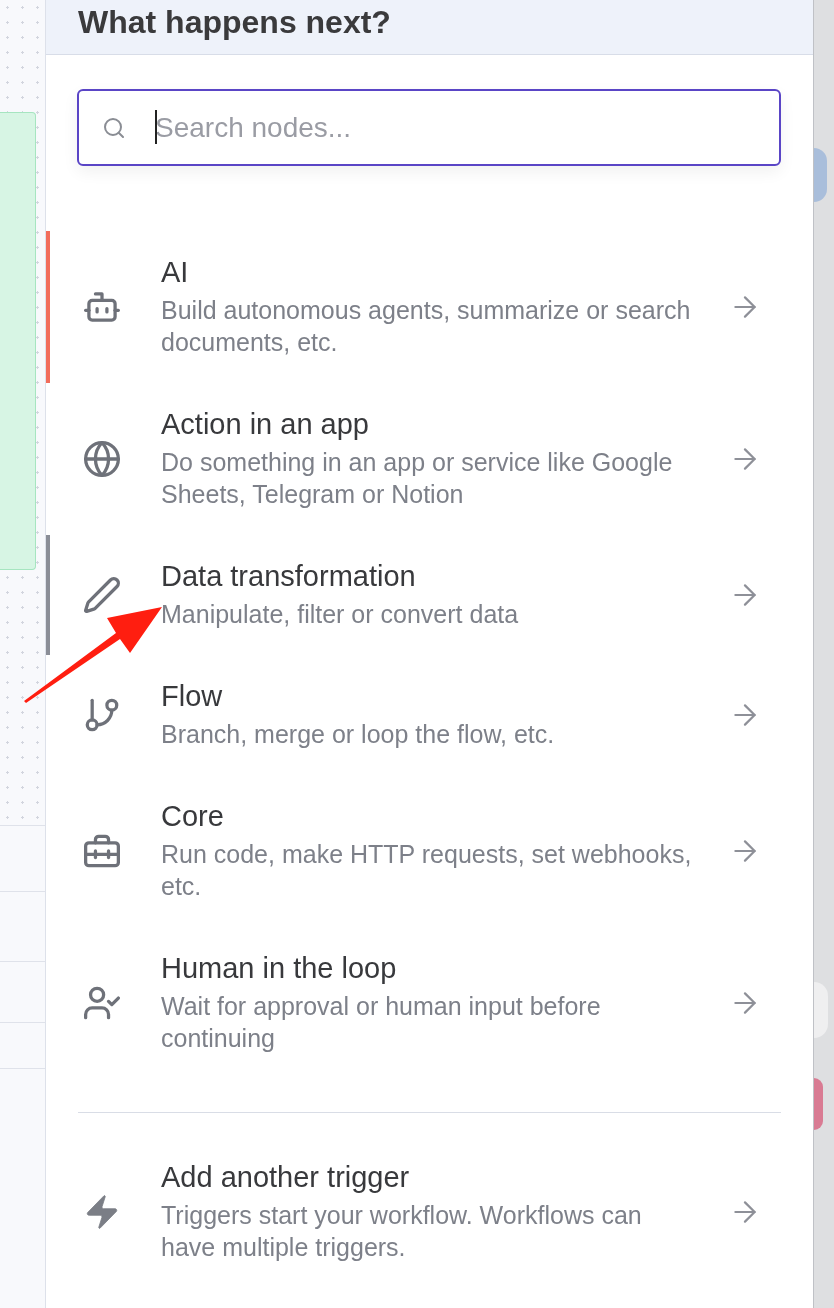 This screenshot has width=834, height=1308. What do you see at coordinates (430, 272) in the screenshot?
I see `category-title: AI` at bounding box center [430, 272].